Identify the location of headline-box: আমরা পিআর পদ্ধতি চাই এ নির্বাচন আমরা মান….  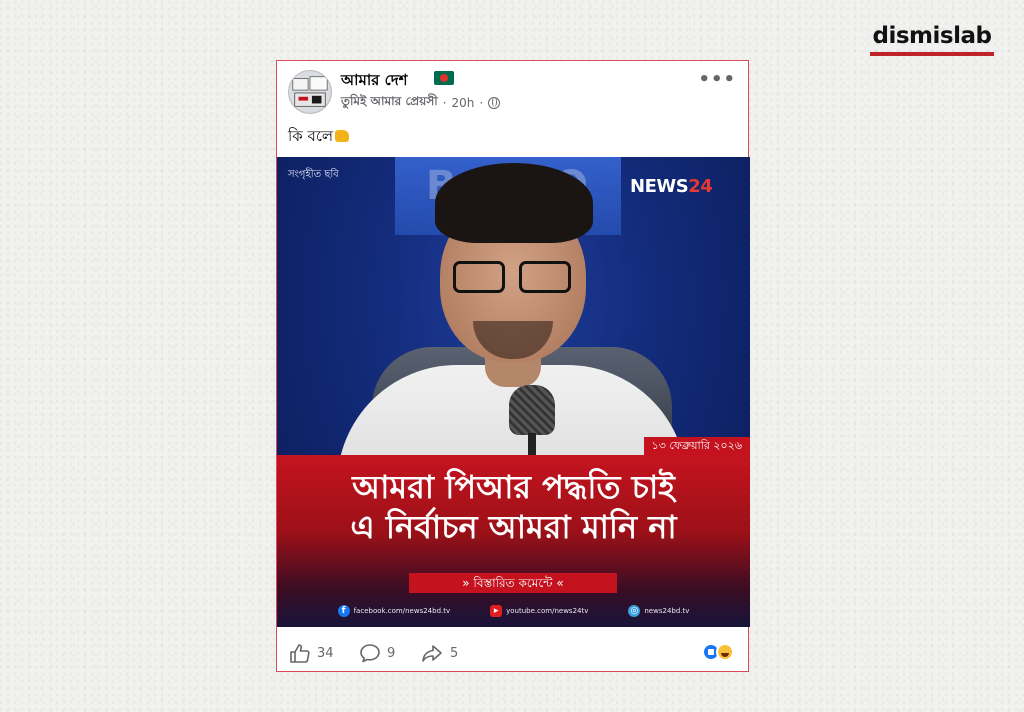
(513, 541).